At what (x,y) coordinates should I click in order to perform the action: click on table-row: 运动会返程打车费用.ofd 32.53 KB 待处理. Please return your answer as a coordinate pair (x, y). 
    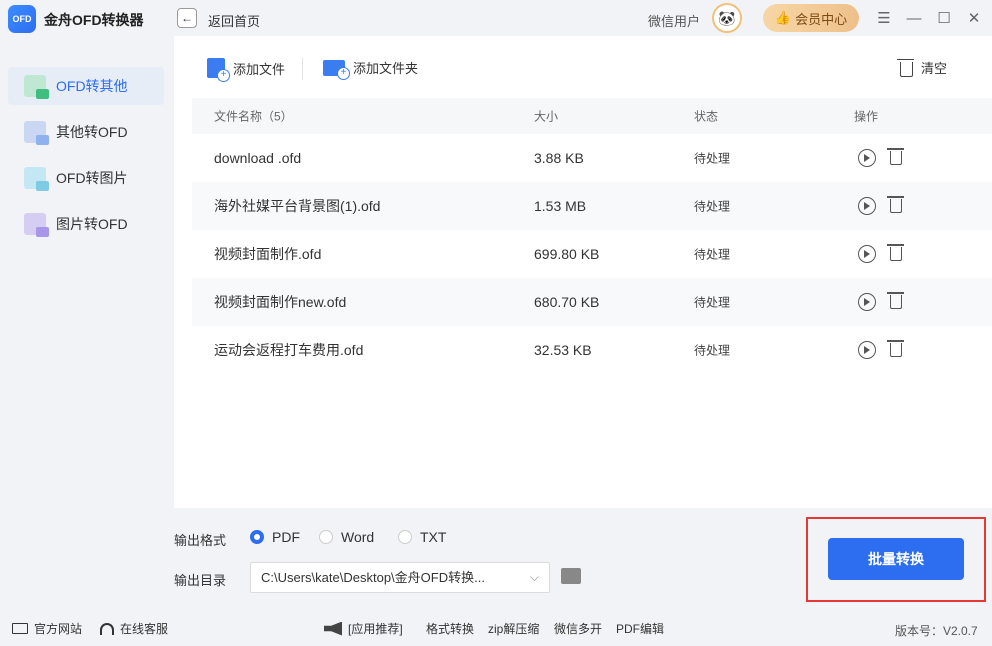
    Looking at the image, I should click on (592, 350).